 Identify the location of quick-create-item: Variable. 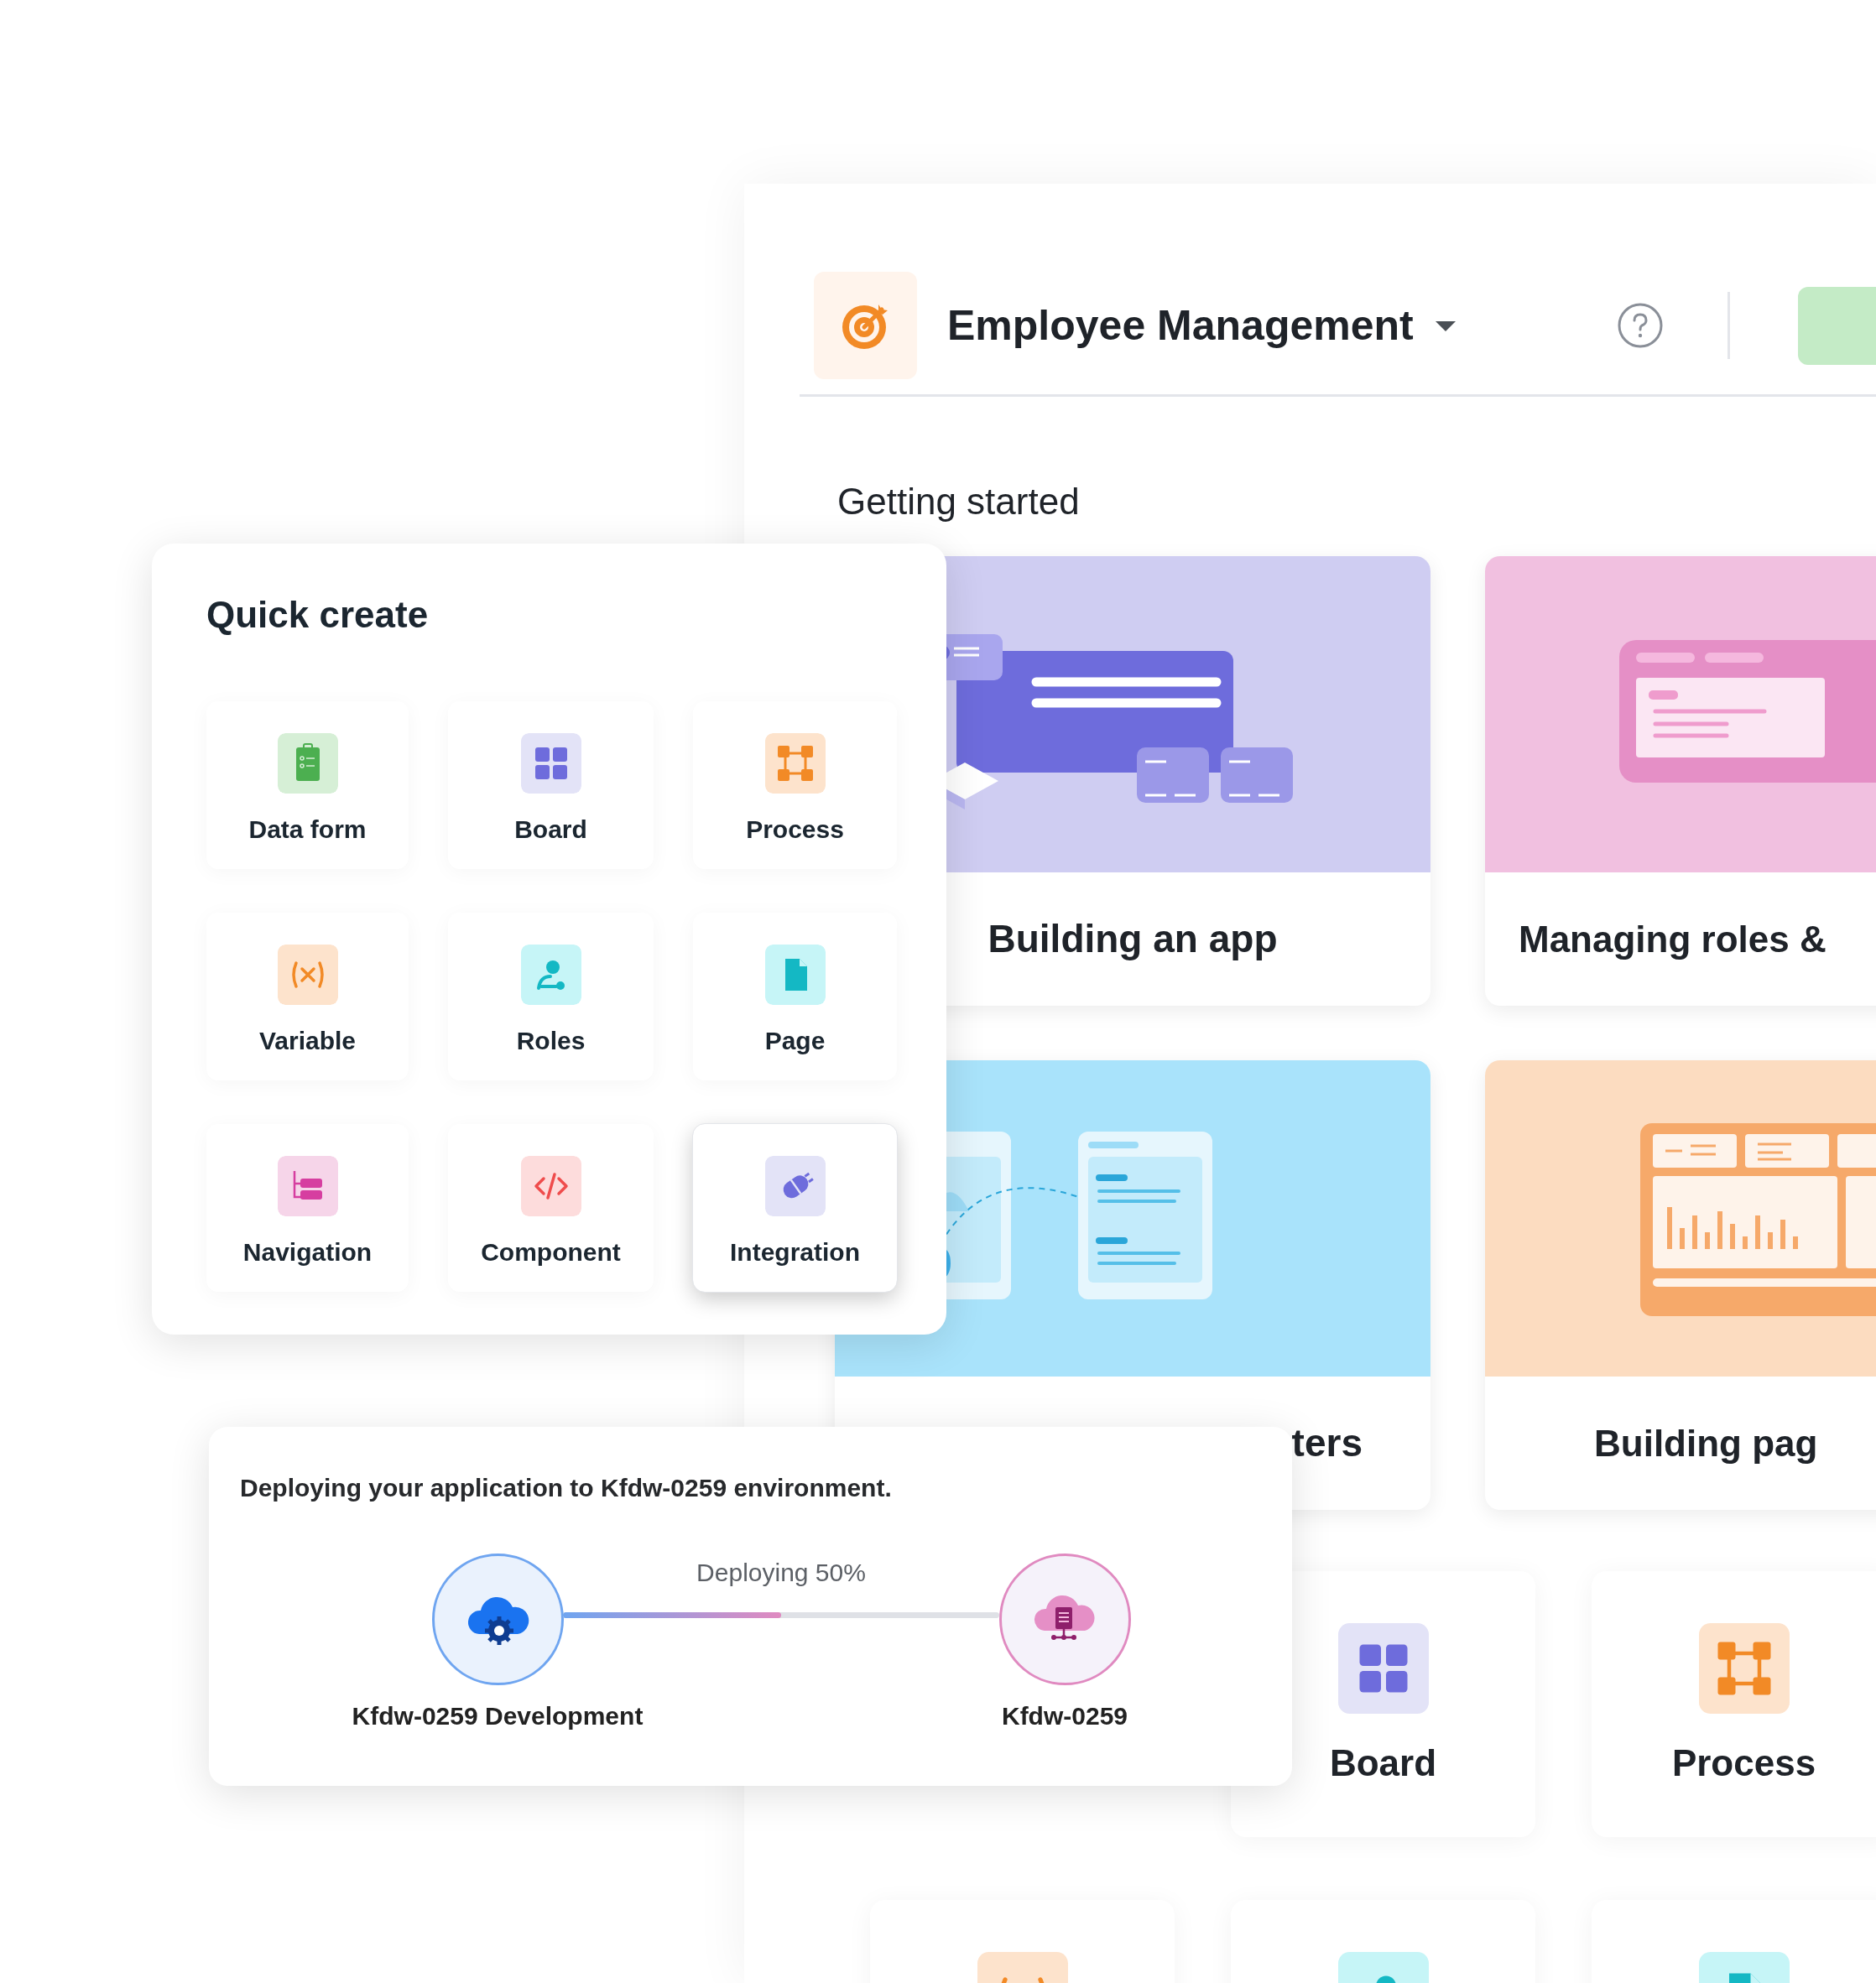
(307, 996).